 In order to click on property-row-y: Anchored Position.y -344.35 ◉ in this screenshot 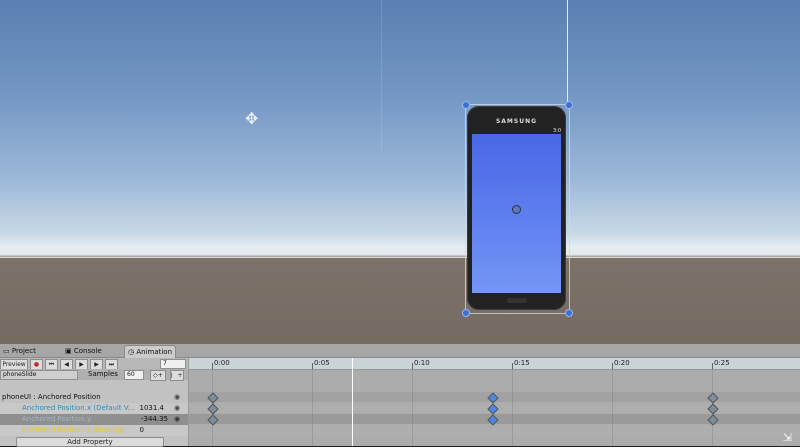, I will do `click(94, 419)`.